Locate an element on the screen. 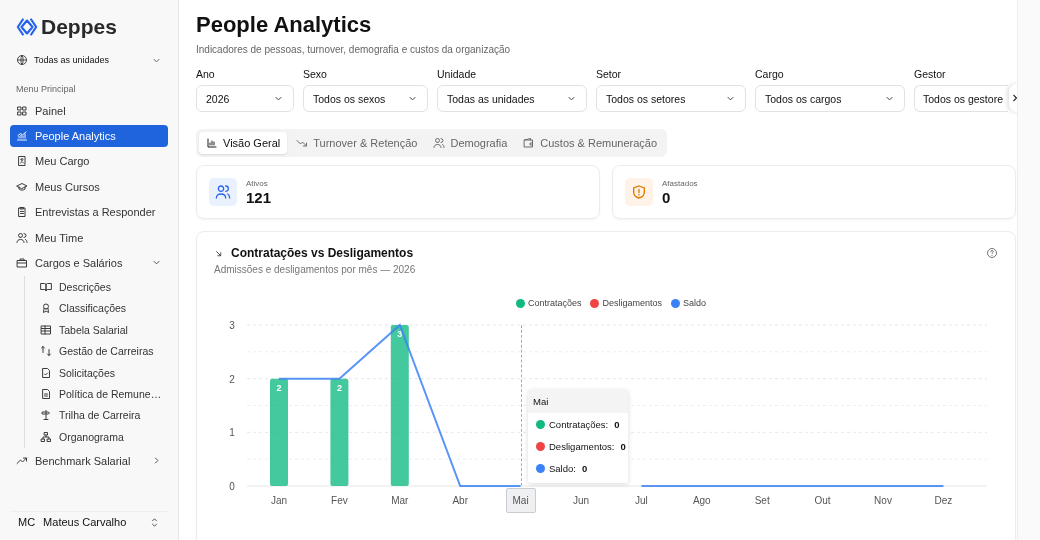 The width and height of the screenshot is (1040, 540). tab: Visão Geral is located at coordinates (243, 143).